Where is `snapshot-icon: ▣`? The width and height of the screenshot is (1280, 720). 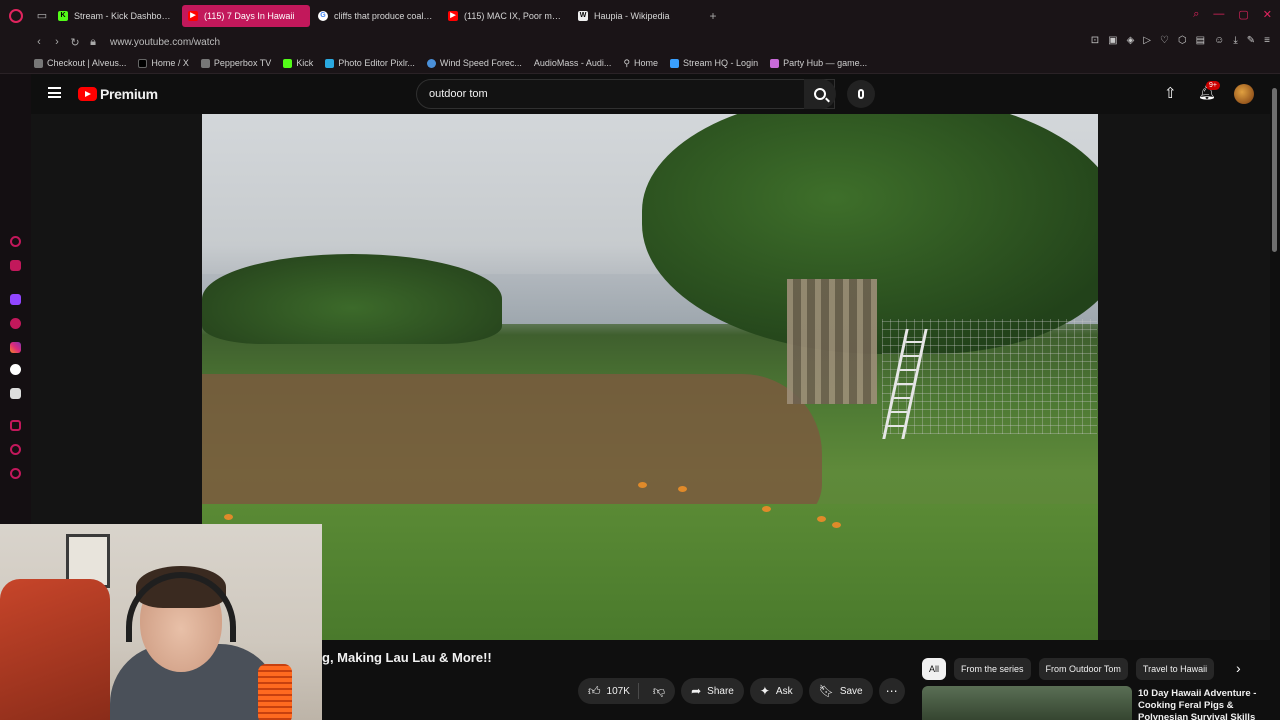
snapshot-icon: ▣ is located at coordinates (1112, 40).